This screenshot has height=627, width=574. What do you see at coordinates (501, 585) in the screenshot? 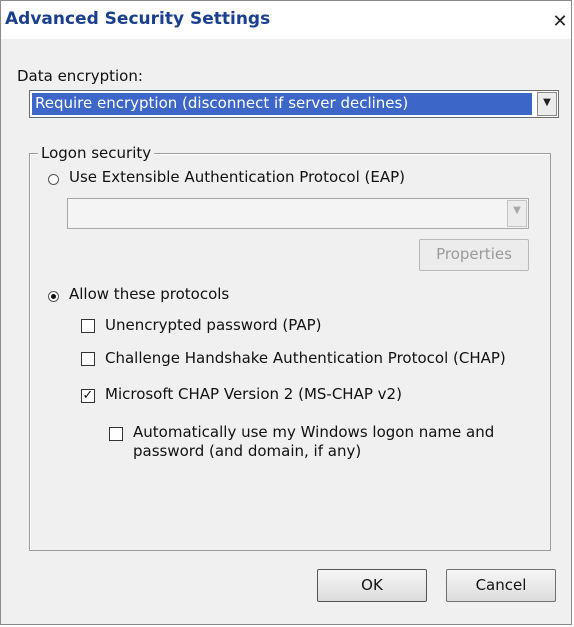
I see `cancel-button: Cancel` at bounding box center [501, 585].